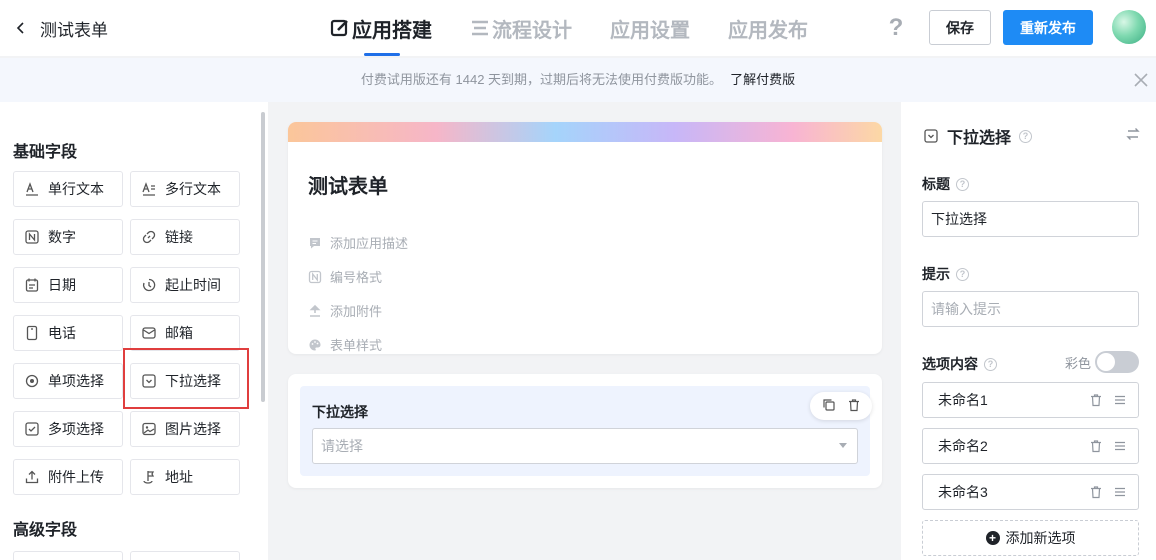 The width and height of the screenshot is (1156, 560). Describe the element at coordinates (68, 285) in the screenshot. I see `field-date: 日期` at that location.